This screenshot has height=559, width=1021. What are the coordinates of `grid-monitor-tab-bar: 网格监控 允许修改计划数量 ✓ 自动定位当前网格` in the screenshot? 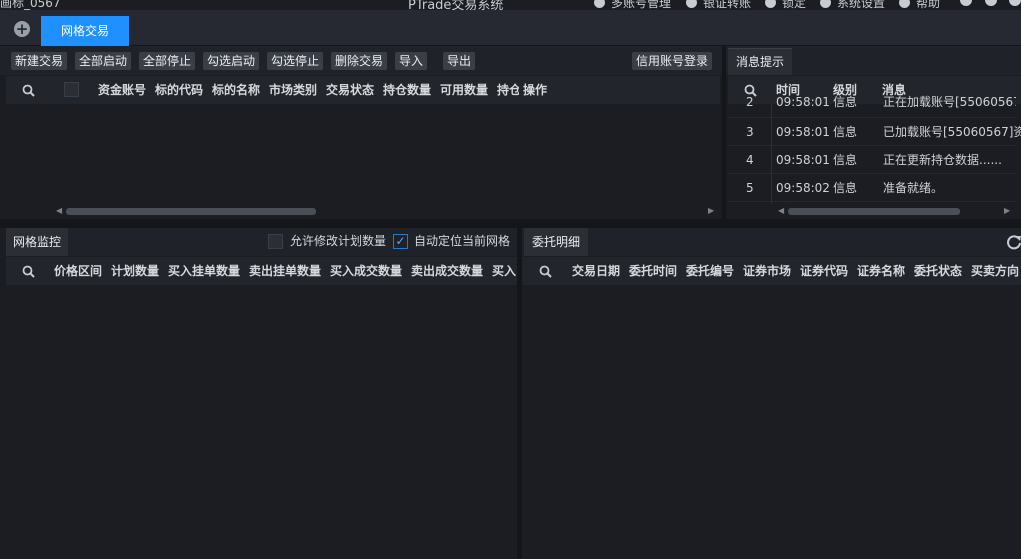 It's located at (261, 242).